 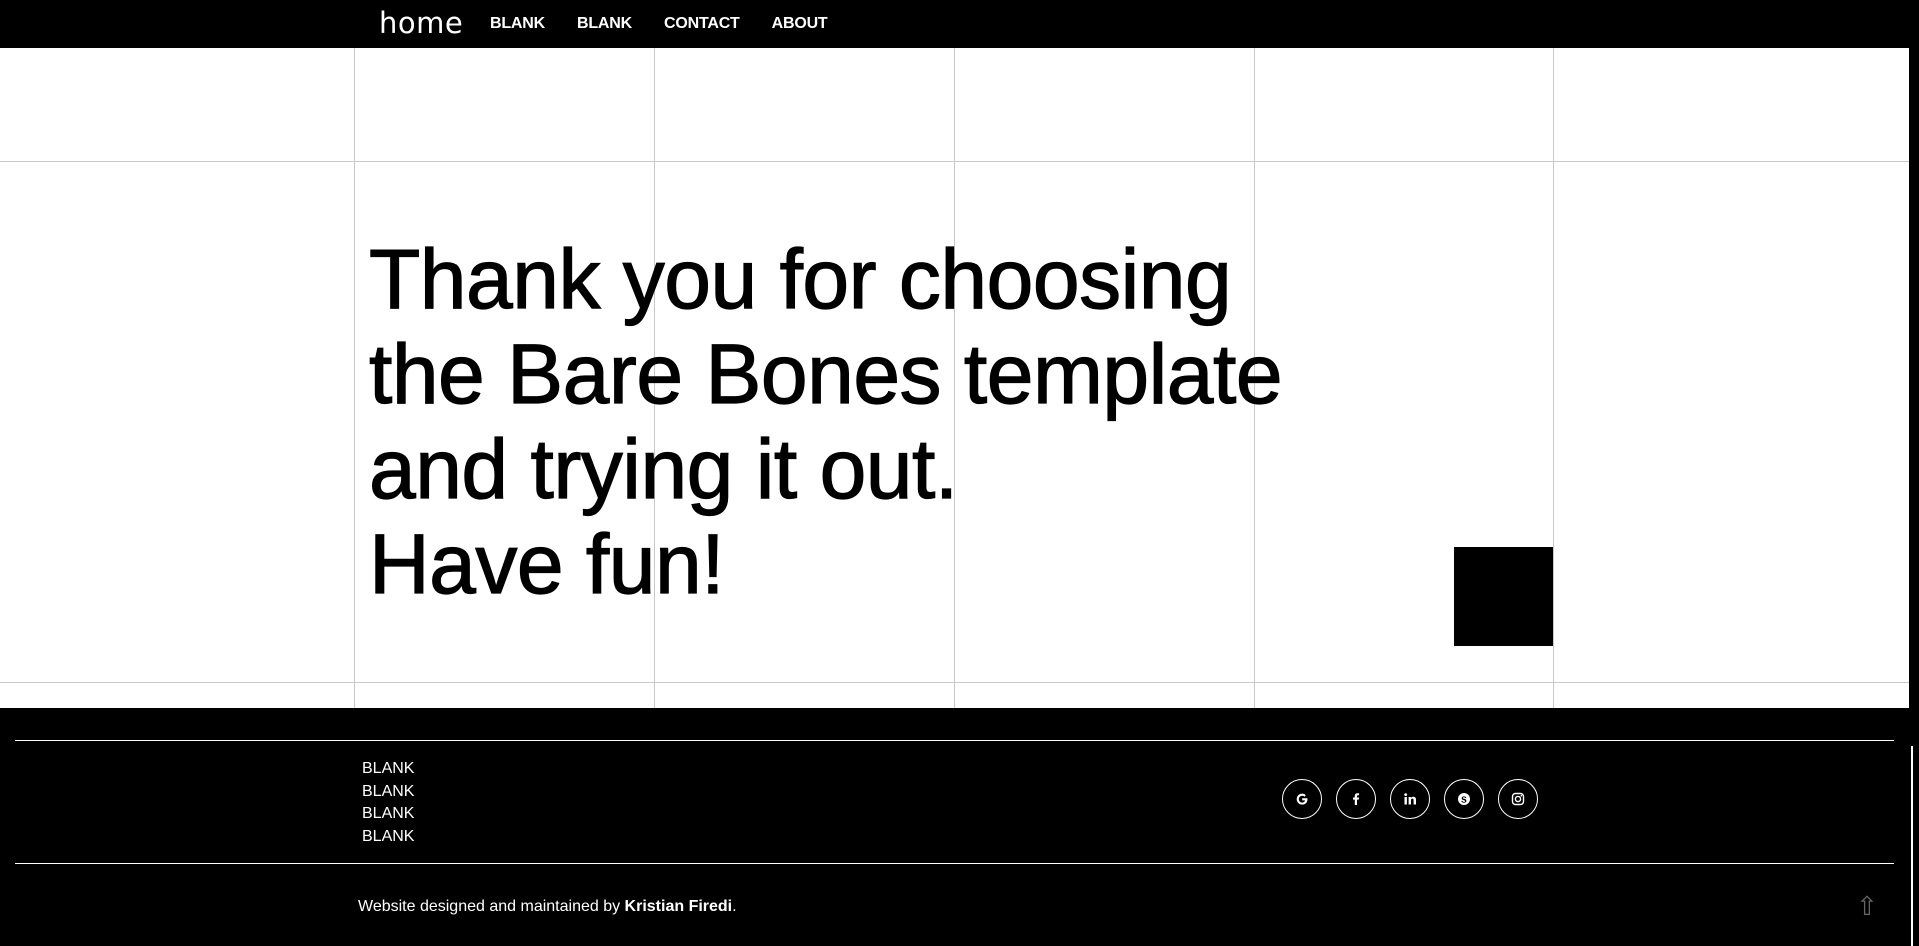 I want to click on footer-link-blank-2: BLANK, so click(x=388, y=791).